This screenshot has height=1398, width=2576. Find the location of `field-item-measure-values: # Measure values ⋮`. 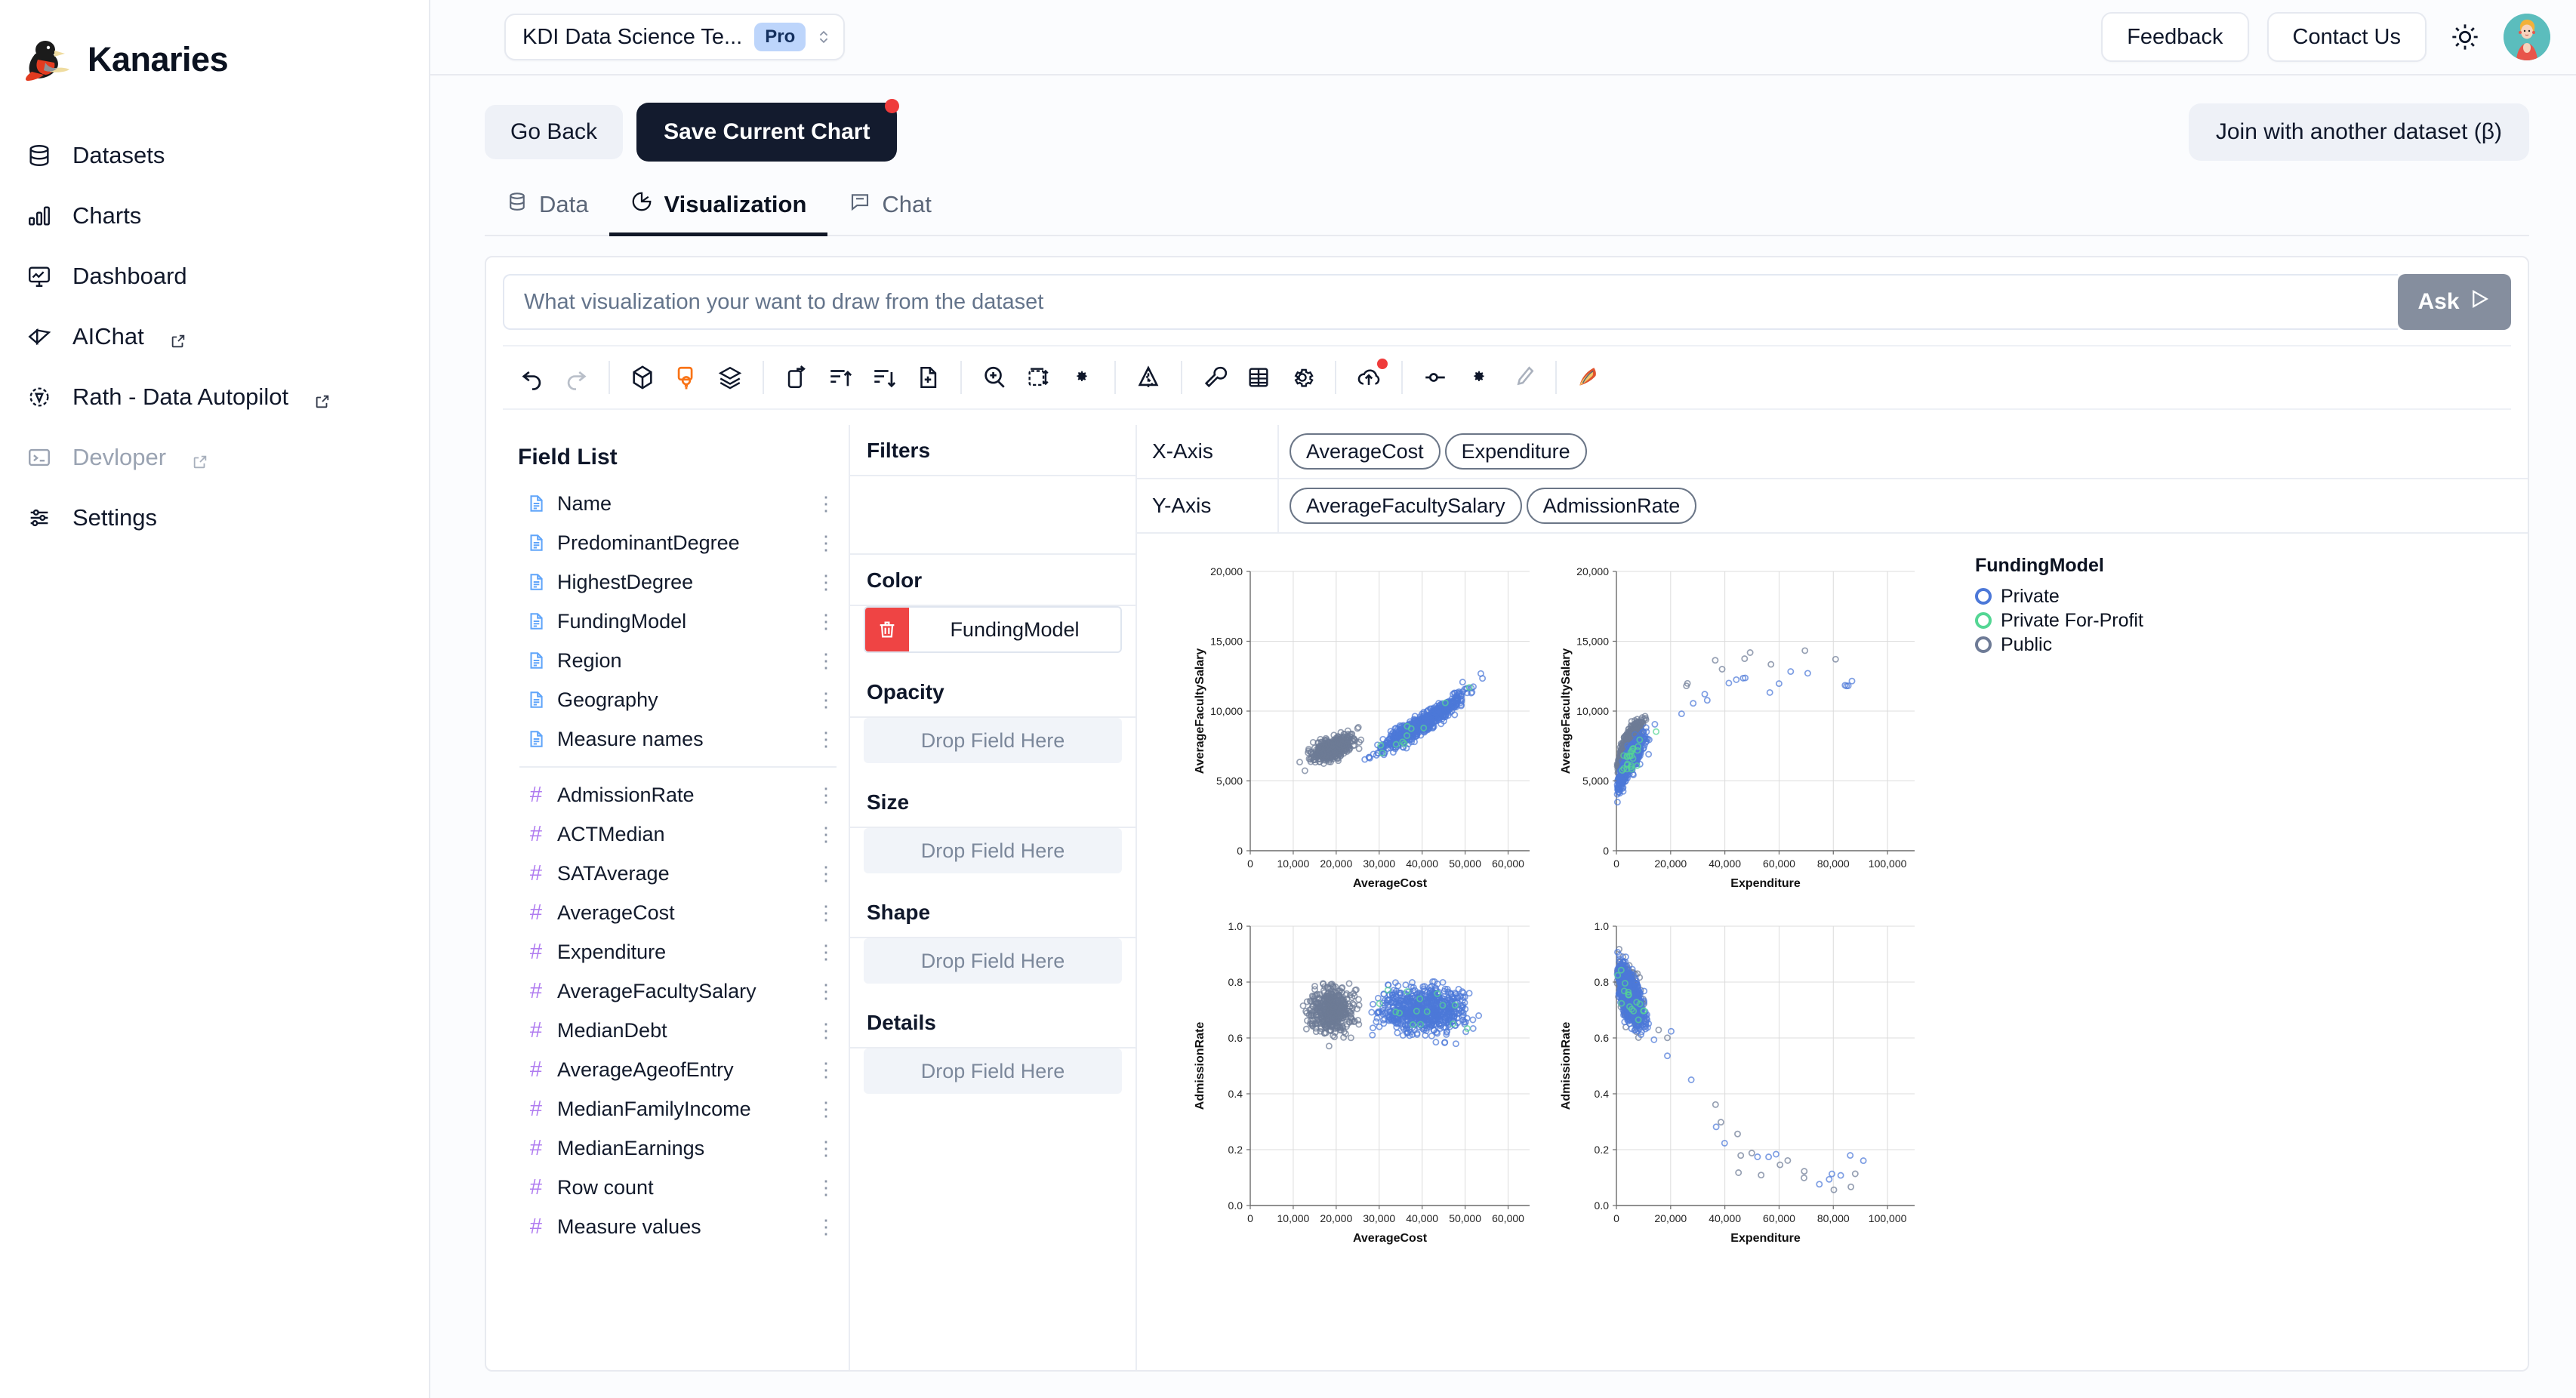

field-item-measure-values: # Measure values ⋮ is located at coordinates (676, 1226).